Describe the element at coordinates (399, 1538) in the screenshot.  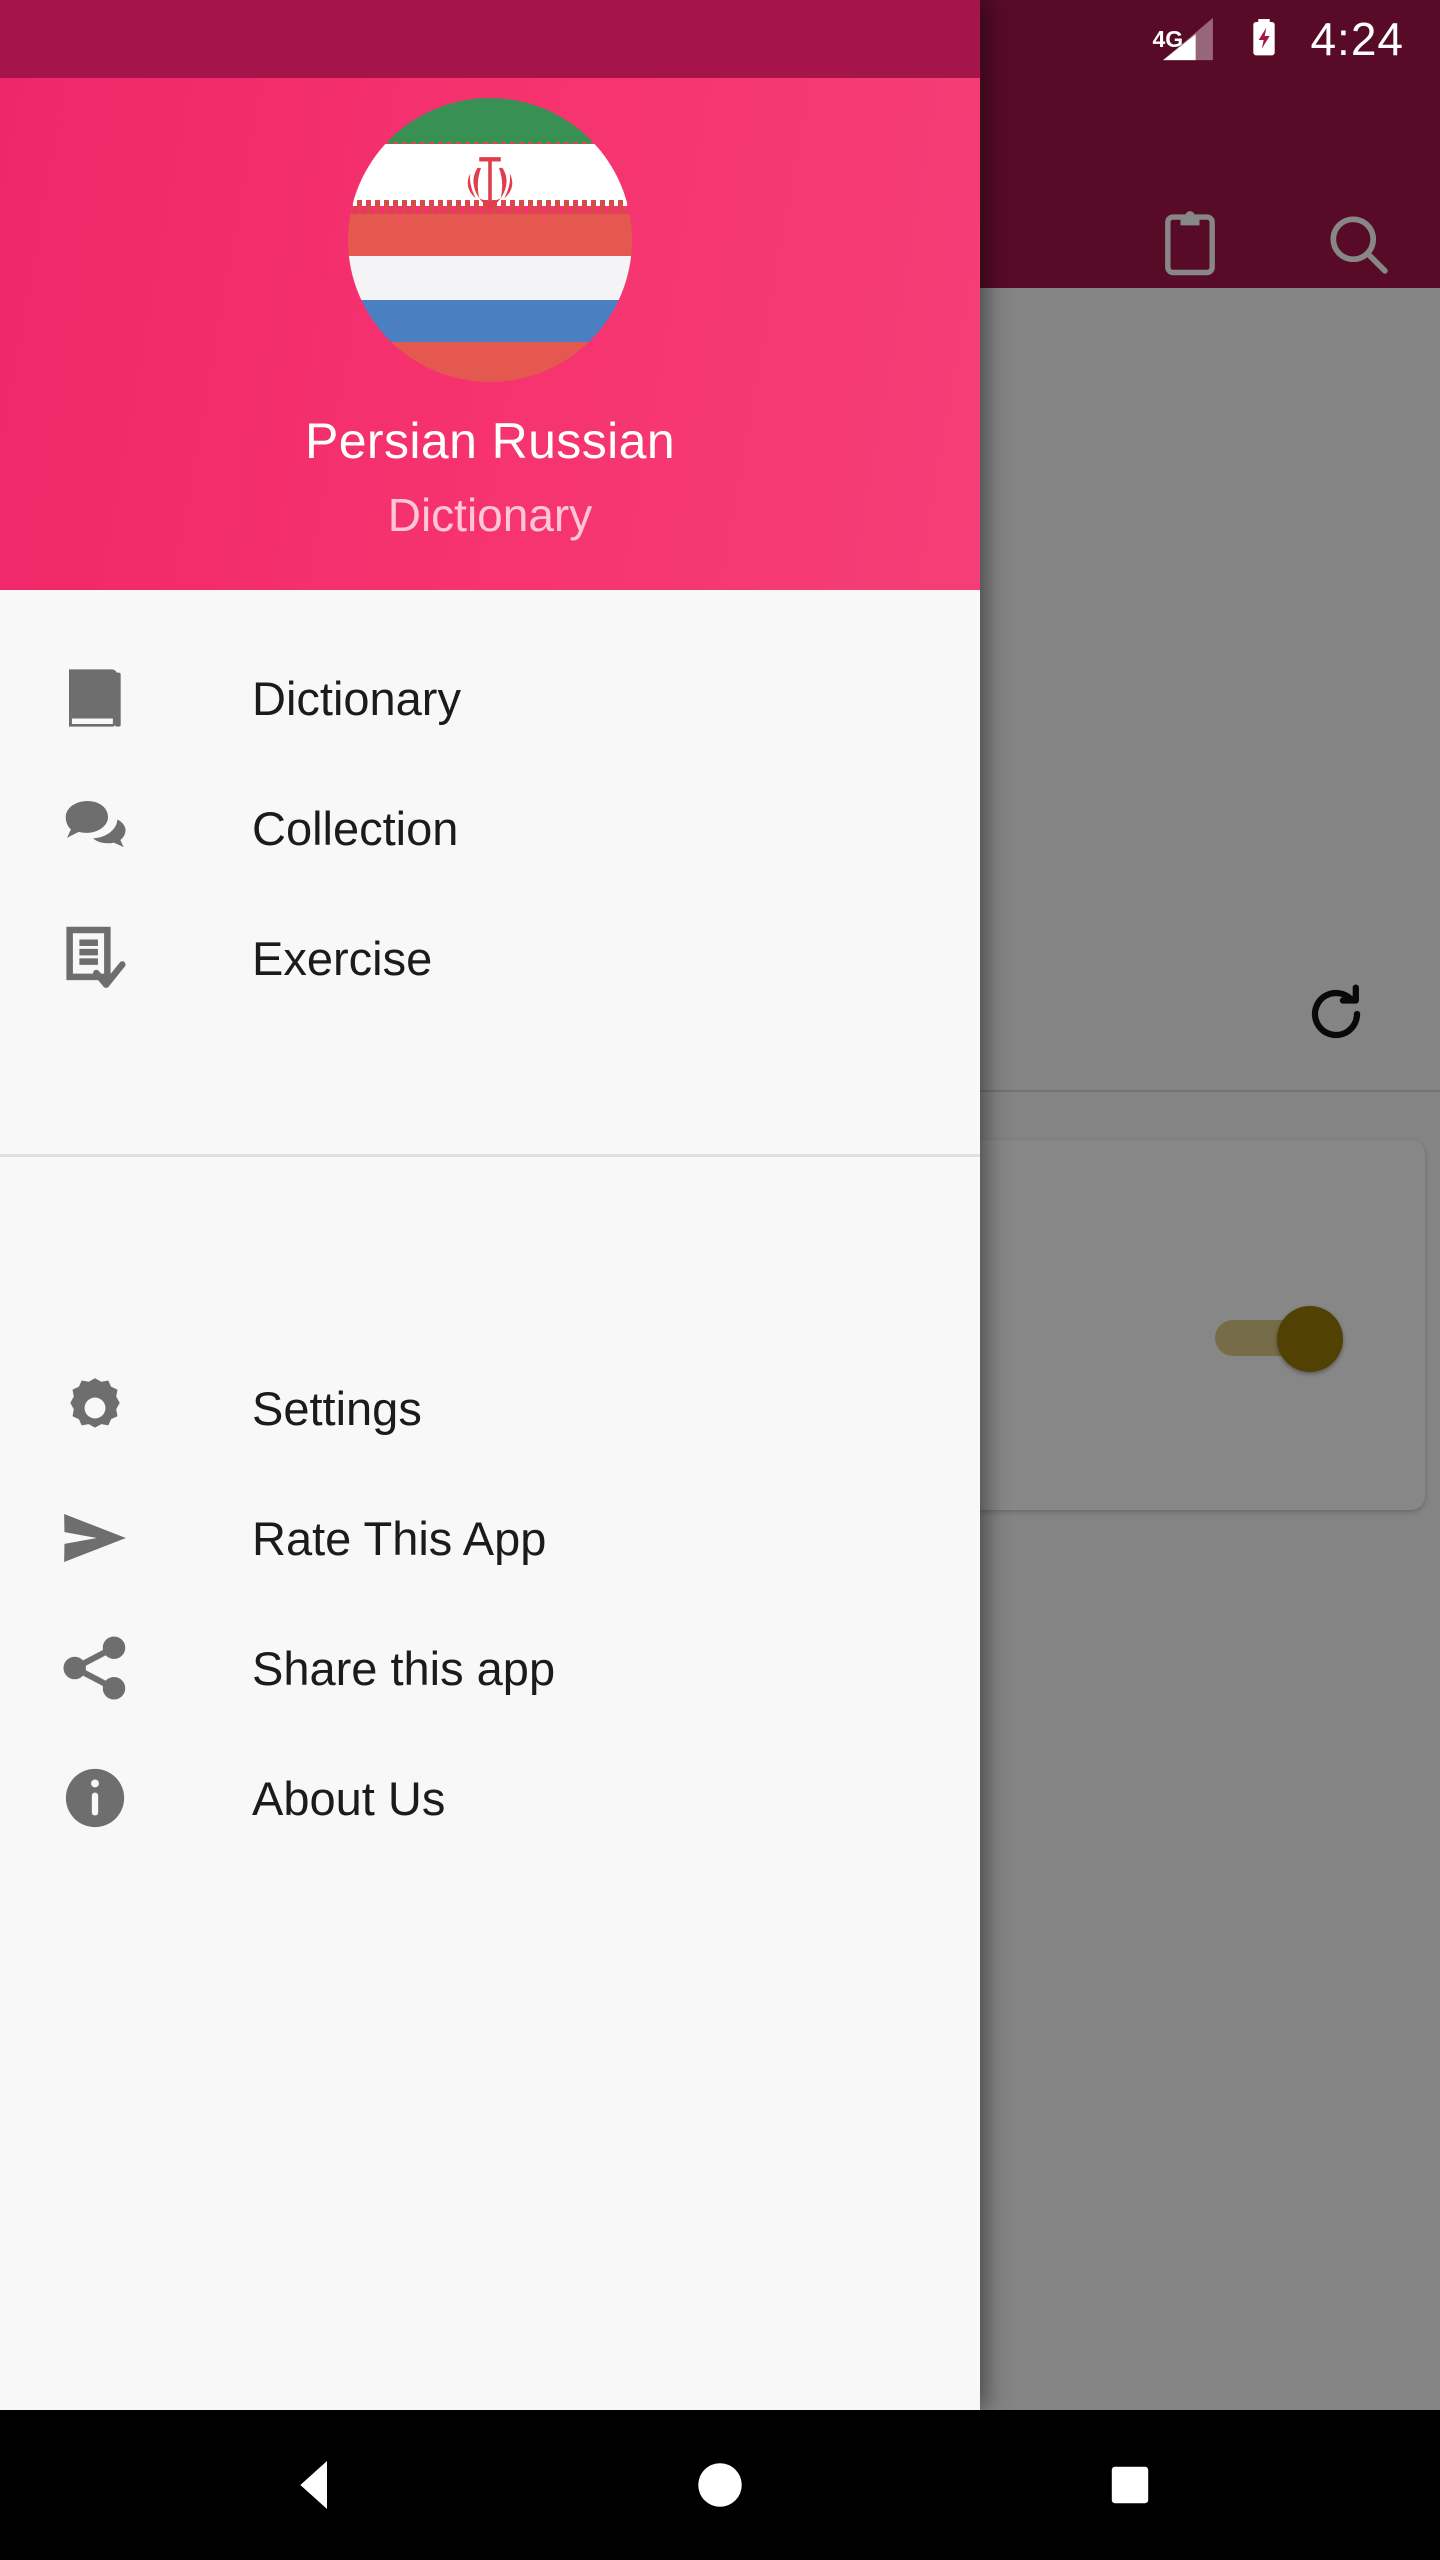
I see `sidebar-item-label: Rate This App` at that location.